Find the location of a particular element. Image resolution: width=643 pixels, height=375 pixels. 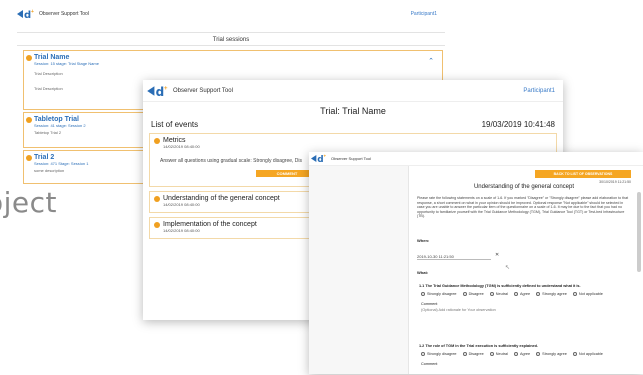

cursor-icon: ↖ is located at coordinates (508, 268).